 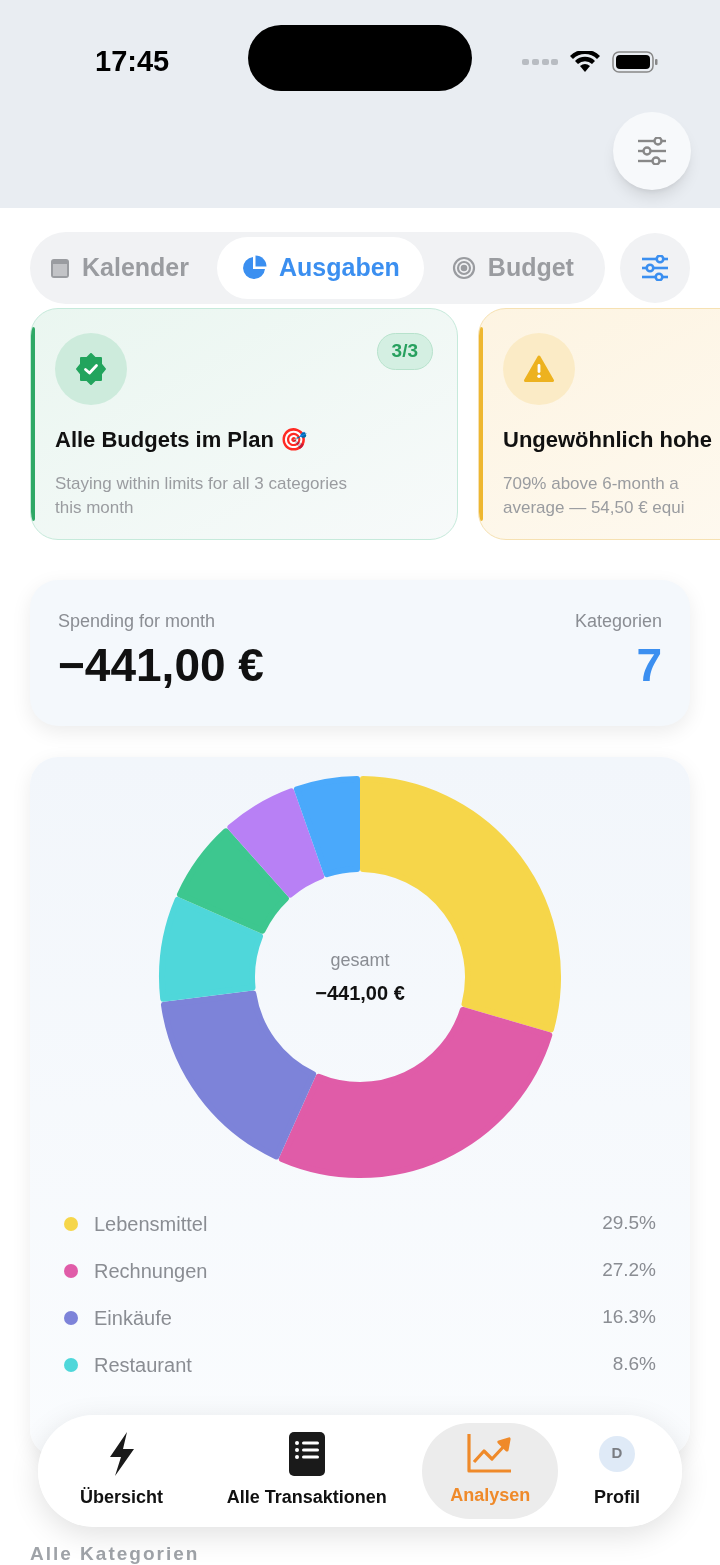 What do you see at coordinates (132, 61) in the screenshot?
I see `status-time: 17:45` at bounding box center [132, 61].